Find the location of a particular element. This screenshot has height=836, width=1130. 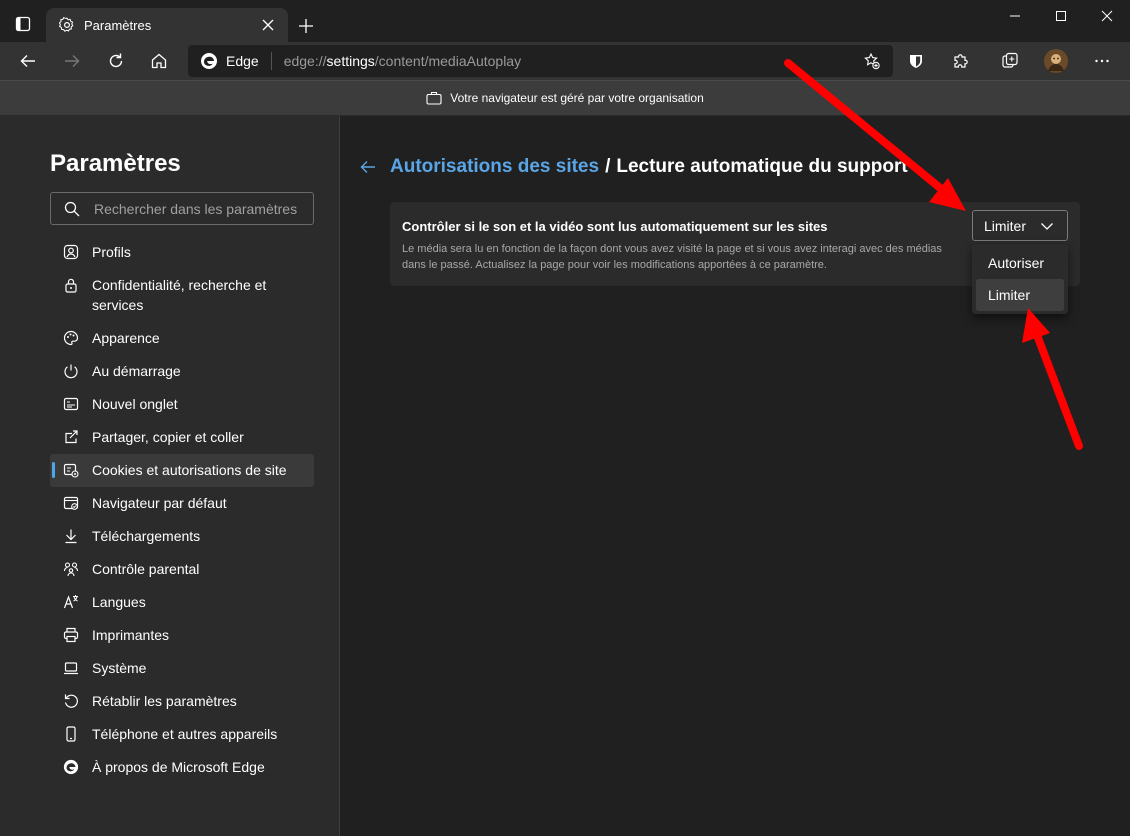

profile-icon is located at coordinates (71, 252).